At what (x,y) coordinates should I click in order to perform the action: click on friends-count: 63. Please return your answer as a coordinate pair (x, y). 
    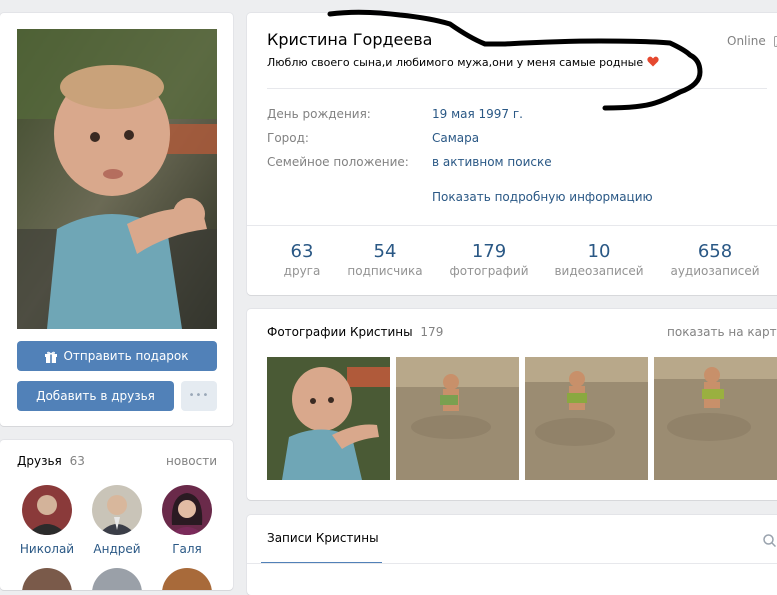
    Looking at the image, I should click on (77, 461).